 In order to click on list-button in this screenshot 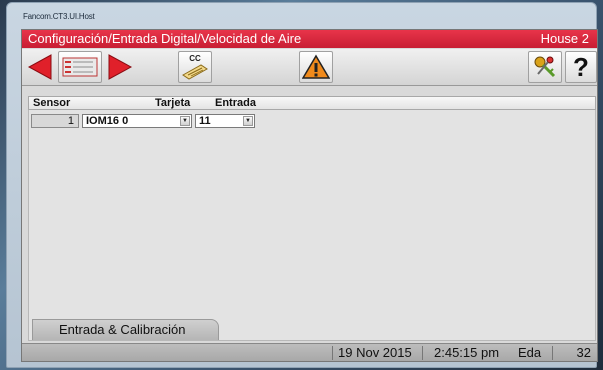, I will do `click(80, 67)`.